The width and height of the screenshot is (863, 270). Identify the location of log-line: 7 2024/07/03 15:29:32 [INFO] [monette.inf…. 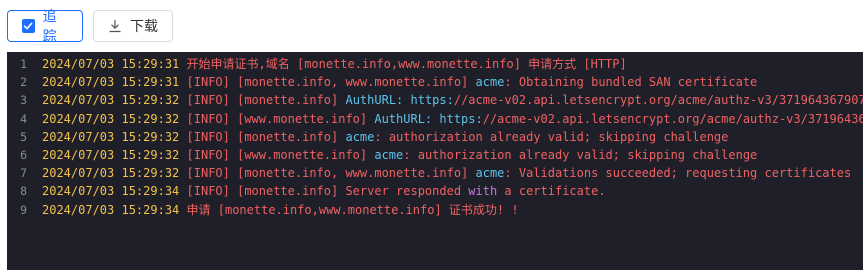
(435, 173).